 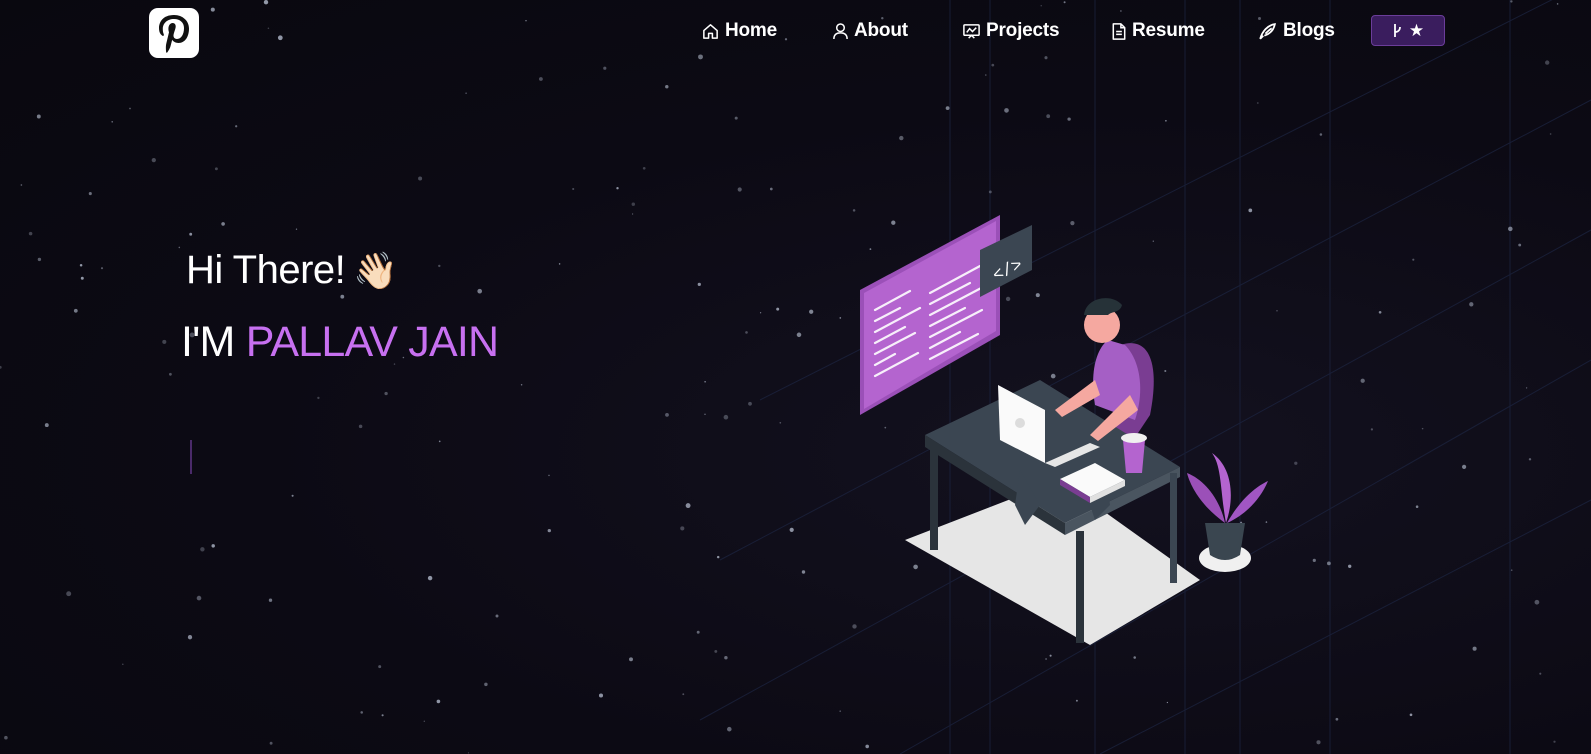 I want to click on github-star-button: ★, so click(x=1408, y=30).